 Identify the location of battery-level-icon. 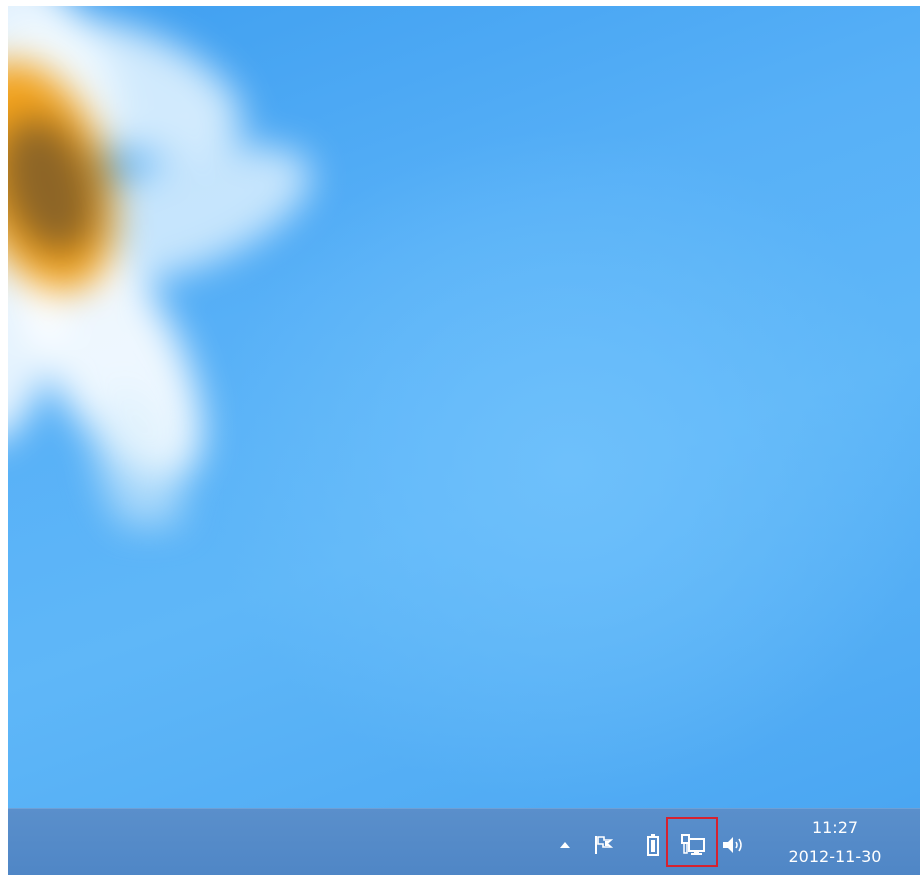
(653, 845).